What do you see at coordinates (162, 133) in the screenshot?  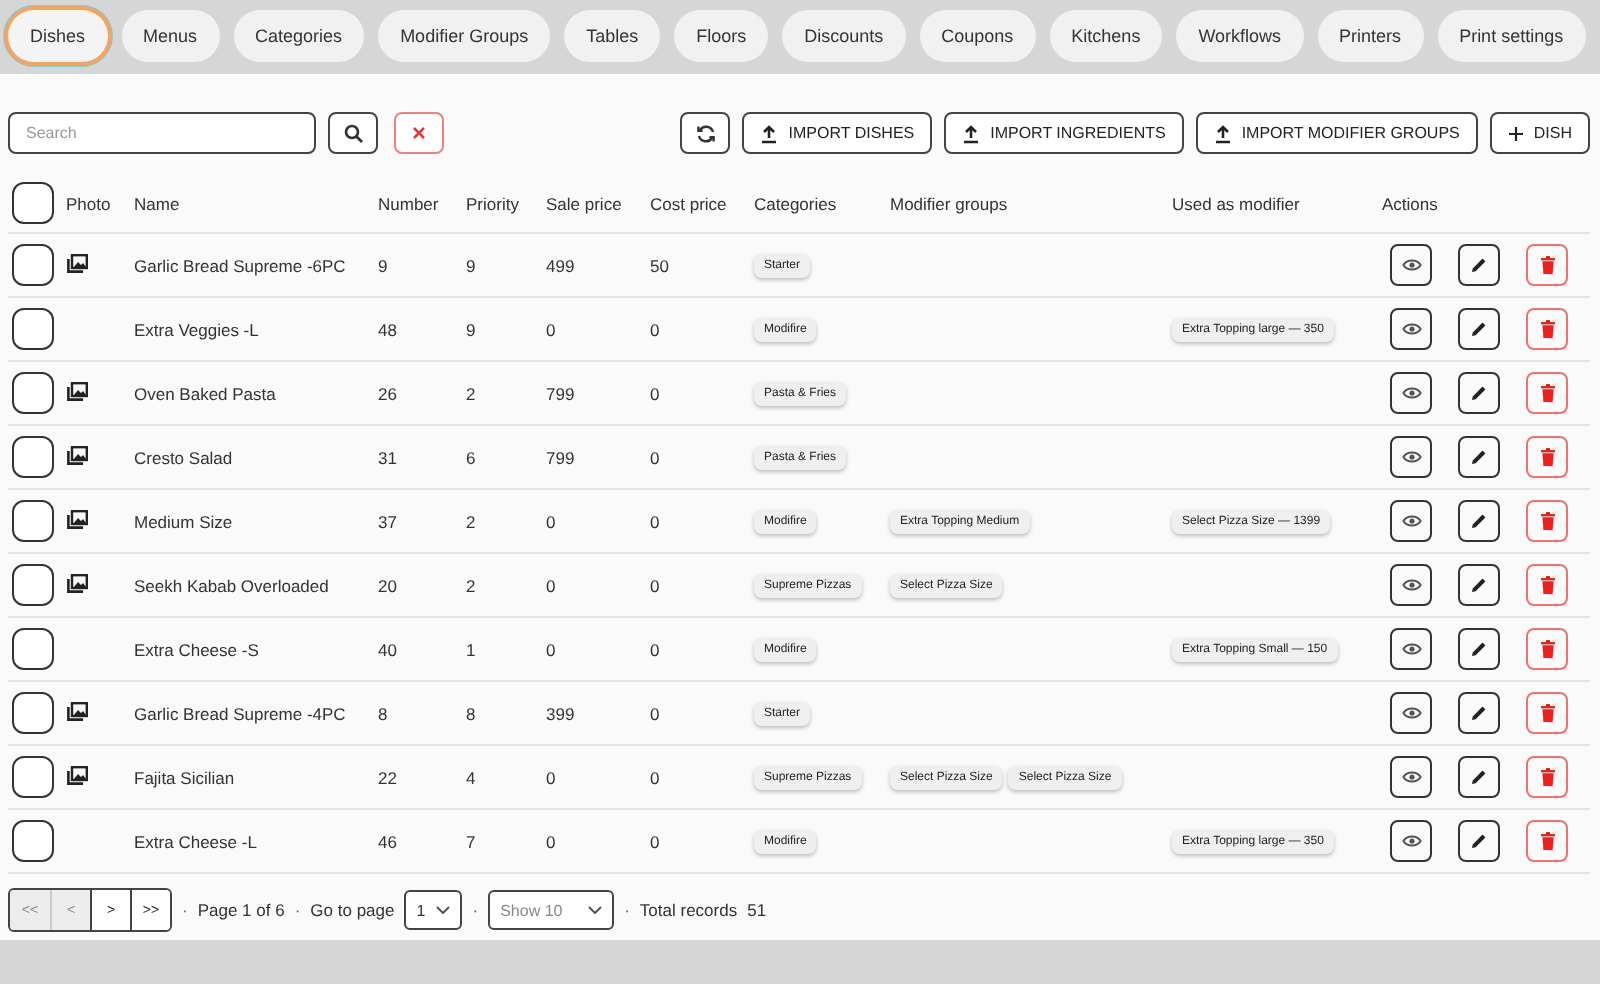 I see `search-field: Search` at bounding box center [162, 133].